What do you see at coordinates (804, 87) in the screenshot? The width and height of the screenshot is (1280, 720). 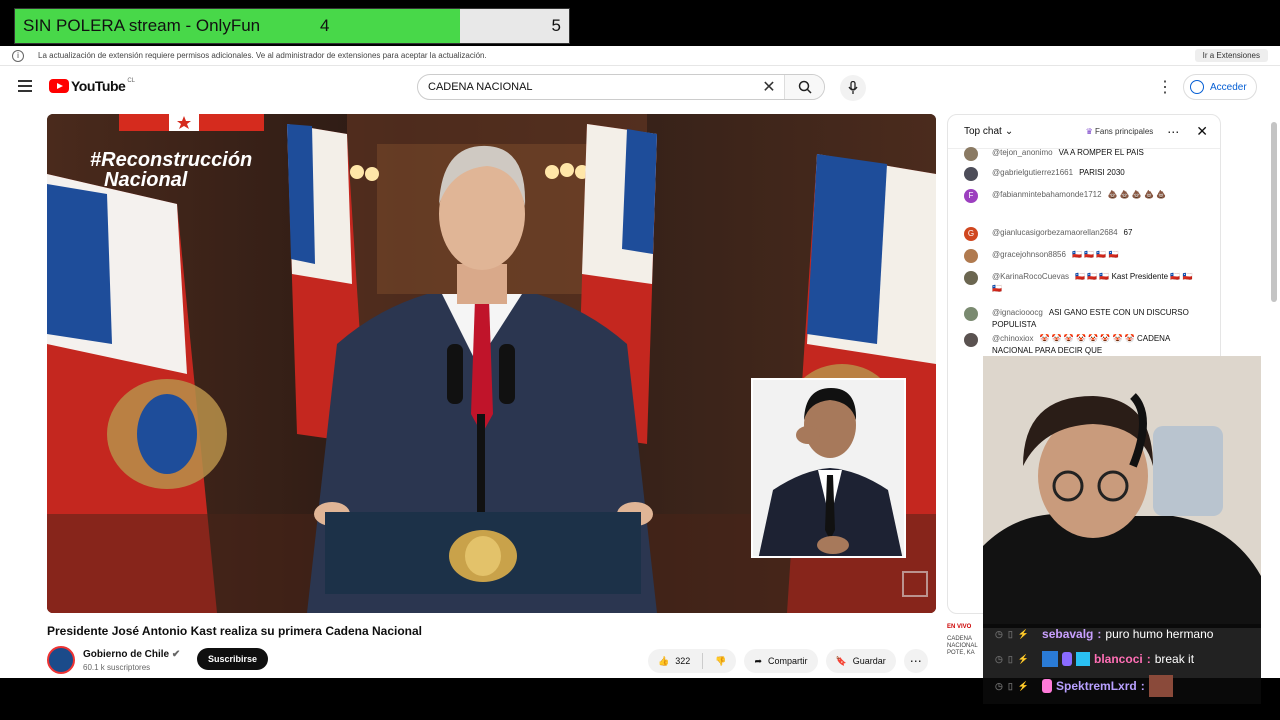 I see `search-button` at bounding box center [804, 87].